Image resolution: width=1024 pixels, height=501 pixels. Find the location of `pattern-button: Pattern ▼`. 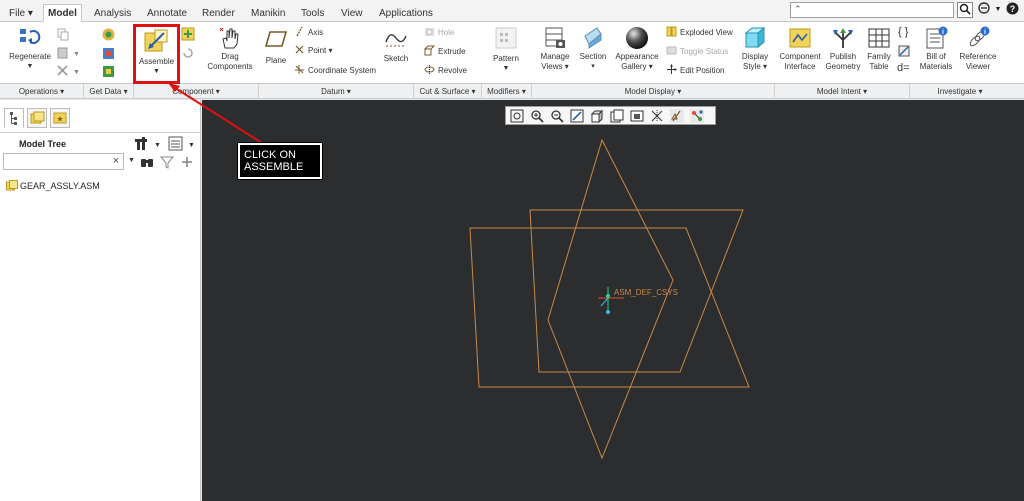

pattern-button: Pattern ▼ is located at coordinates (506, 50).